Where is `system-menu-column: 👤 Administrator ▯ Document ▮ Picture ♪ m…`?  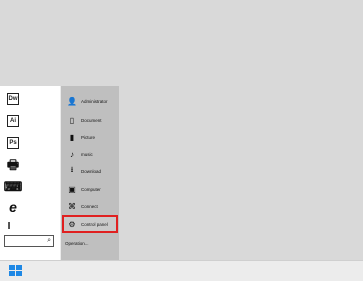
system-menu-column: 👤 Administrator ▯ Document ▮ Picture ♪ m… is located at coordinates (90, 173).